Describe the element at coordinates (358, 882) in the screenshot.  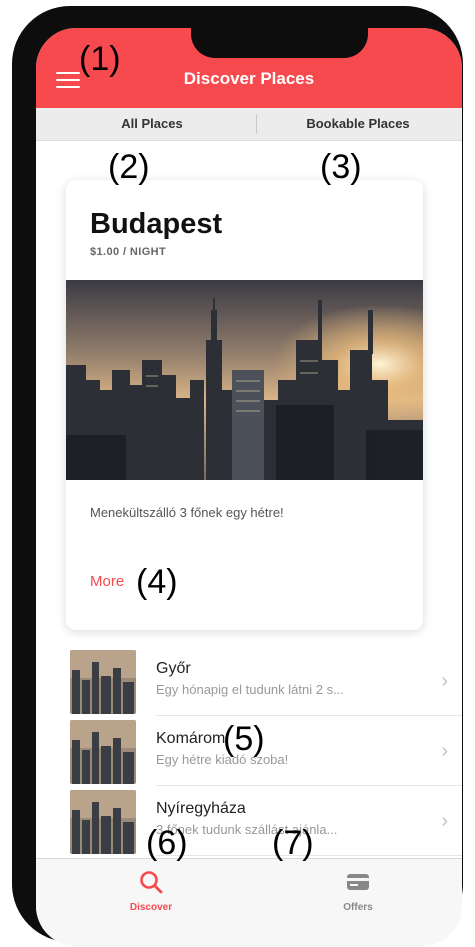
I see `card-icon` at that location.